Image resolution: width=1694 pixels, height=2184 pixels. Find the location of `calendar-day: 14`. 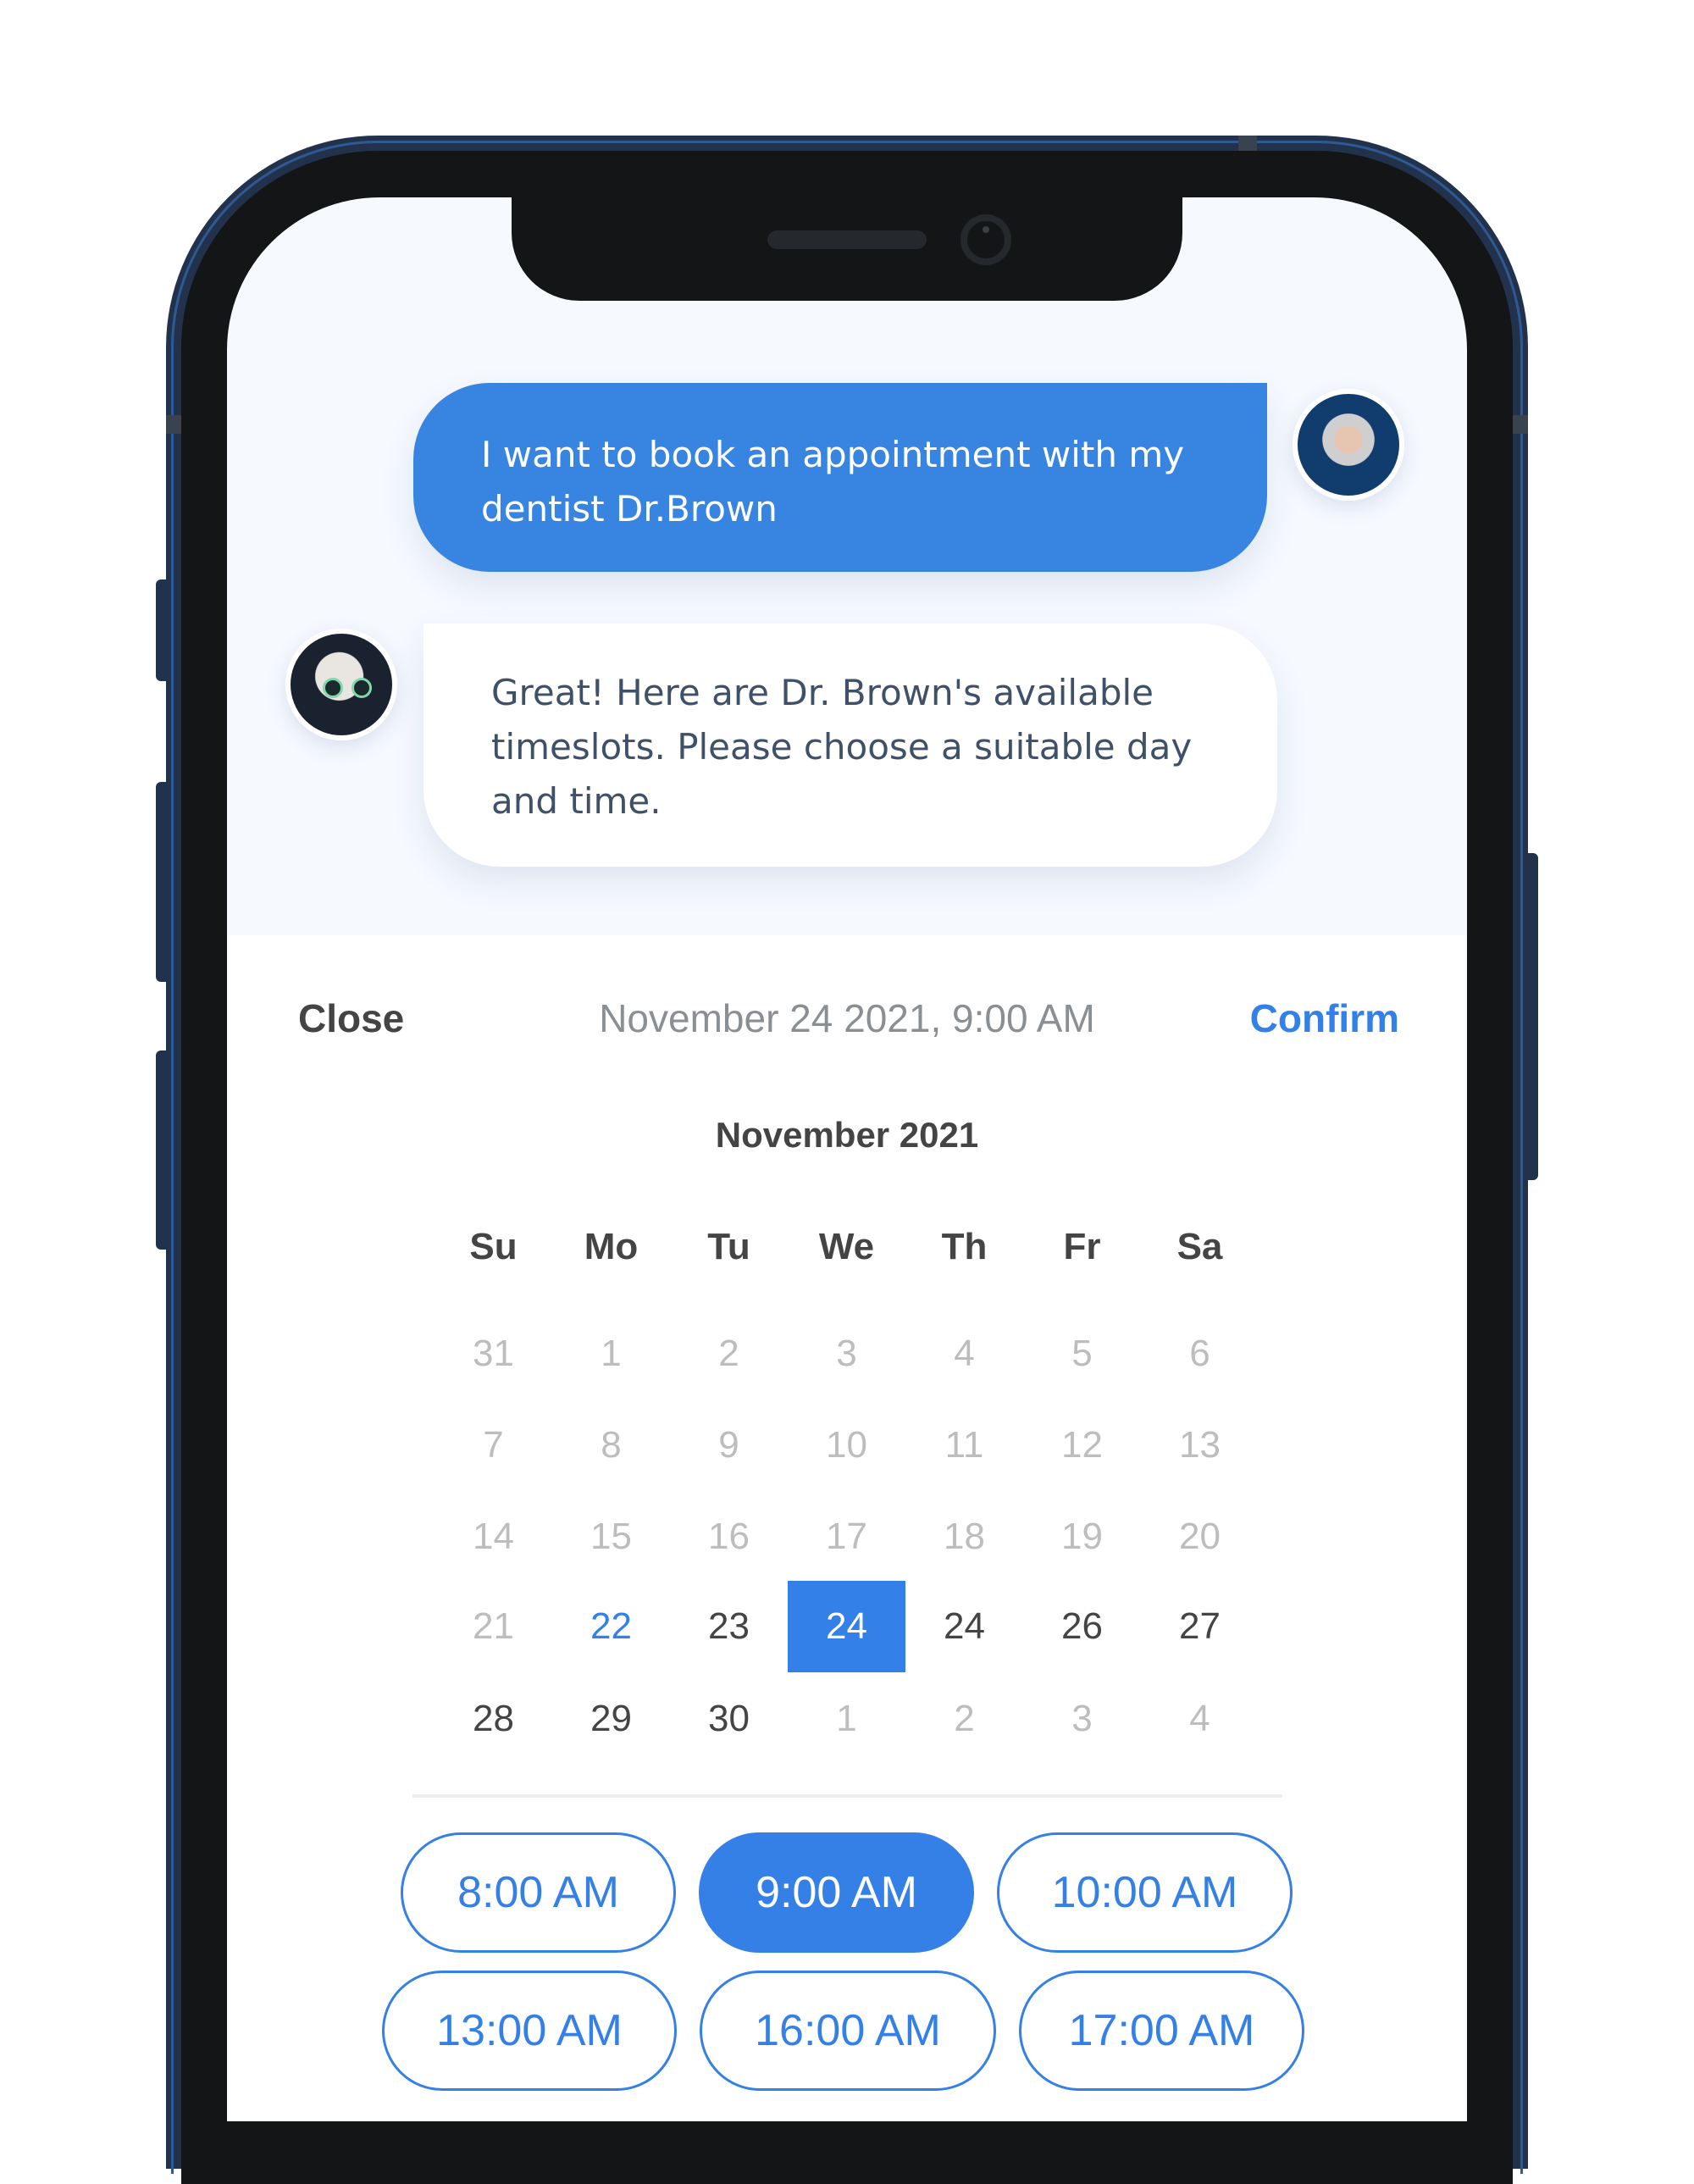

calendar-day: 14 is located at coordinates (493, 1537).